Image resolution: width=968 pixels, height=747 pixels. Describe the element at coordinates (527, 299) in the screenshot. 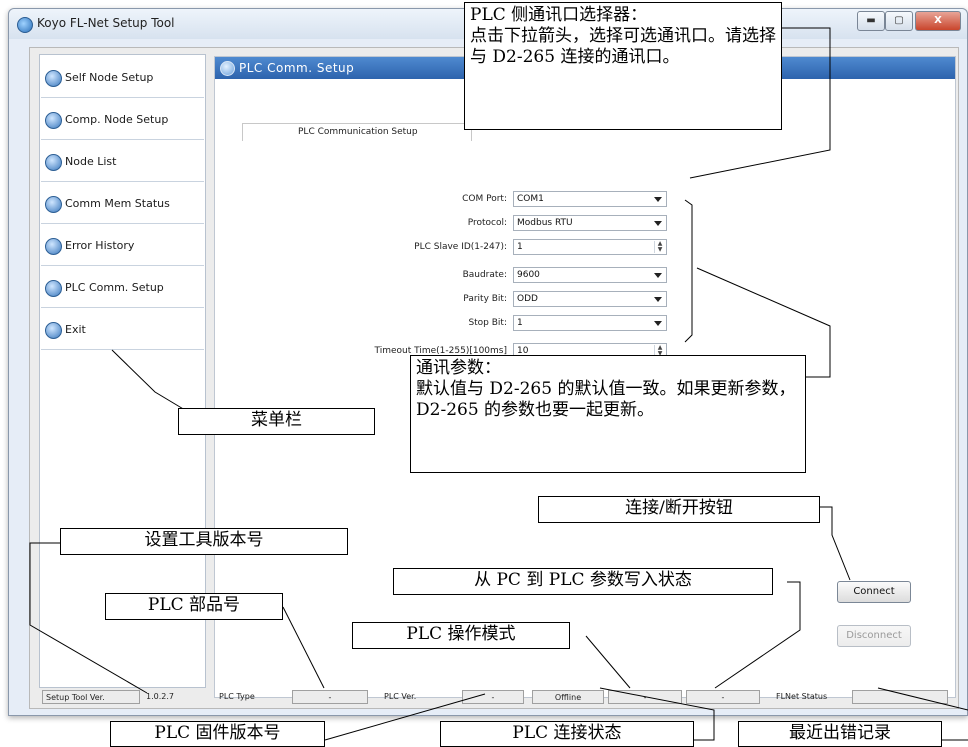

I see `parity-value: ODD` at that location.